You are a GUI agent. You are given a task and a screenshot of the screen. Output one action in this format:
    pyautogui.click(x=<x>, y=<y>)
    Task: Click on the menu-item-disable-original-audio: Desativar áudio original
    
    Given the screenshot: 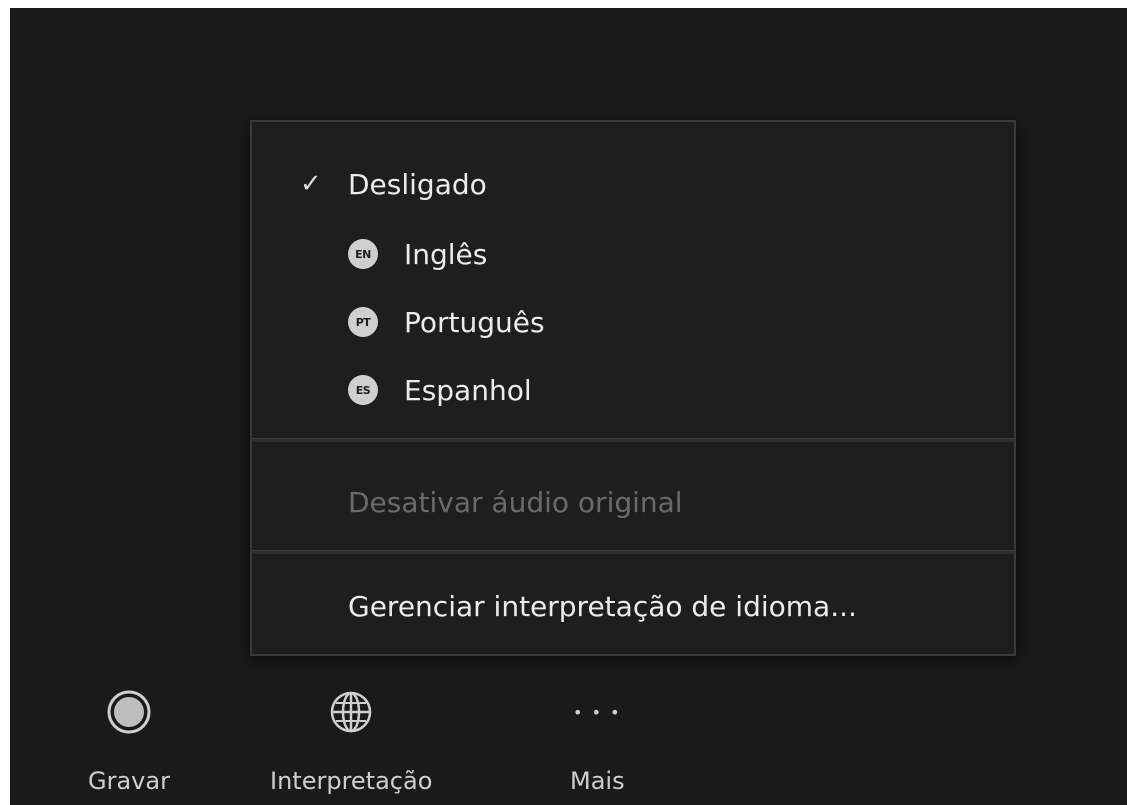 What is the action you would take?
    pyautogui.click(x=633, y=502)
    